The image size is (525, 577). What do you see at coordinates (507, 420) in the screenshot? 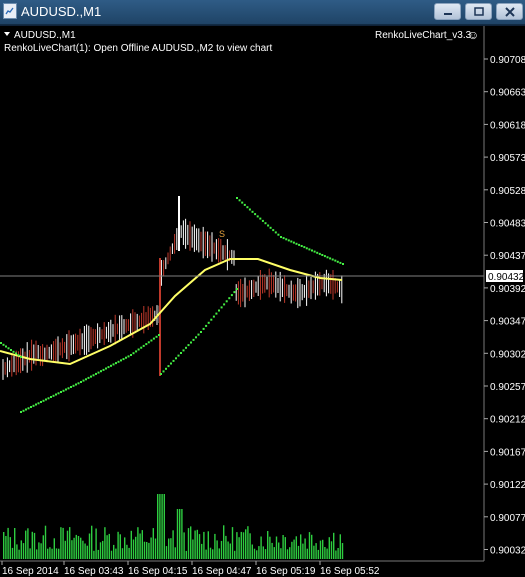
I see `price-label: 0.90212` at bounding box center [507, 420].